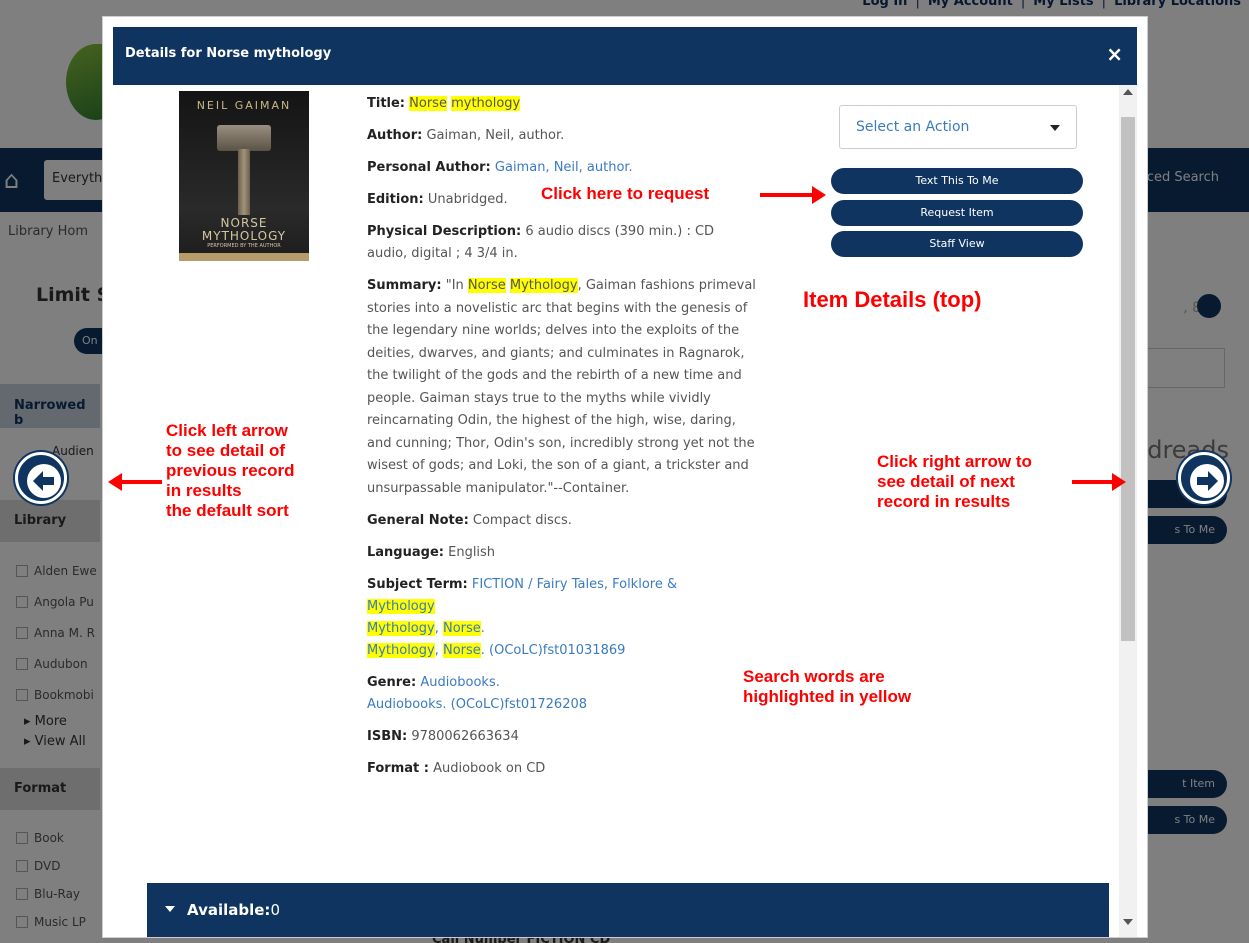  I want to click on annotation-arrow-request, so click(788, 195).